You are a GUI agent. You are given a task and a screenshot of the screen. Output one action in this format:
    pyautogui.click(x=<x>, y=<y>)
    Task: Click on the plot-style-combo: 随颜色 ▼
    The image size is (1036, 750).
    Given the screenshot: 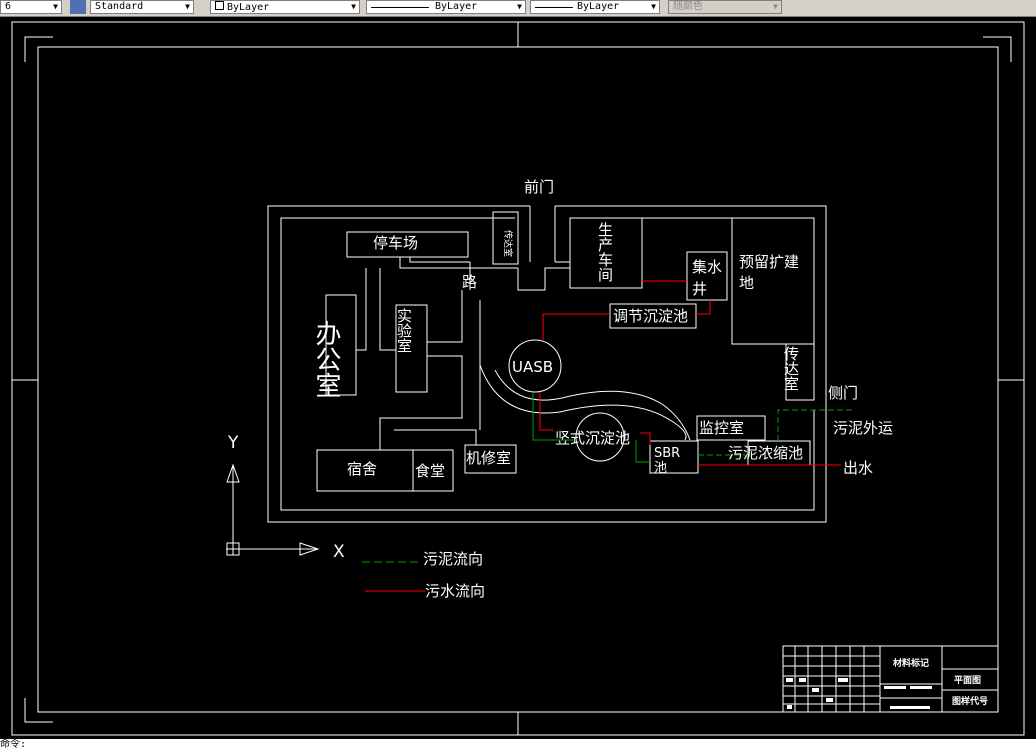 What is the action you would take?
    pyautogui.click(x=725, y=7)
    